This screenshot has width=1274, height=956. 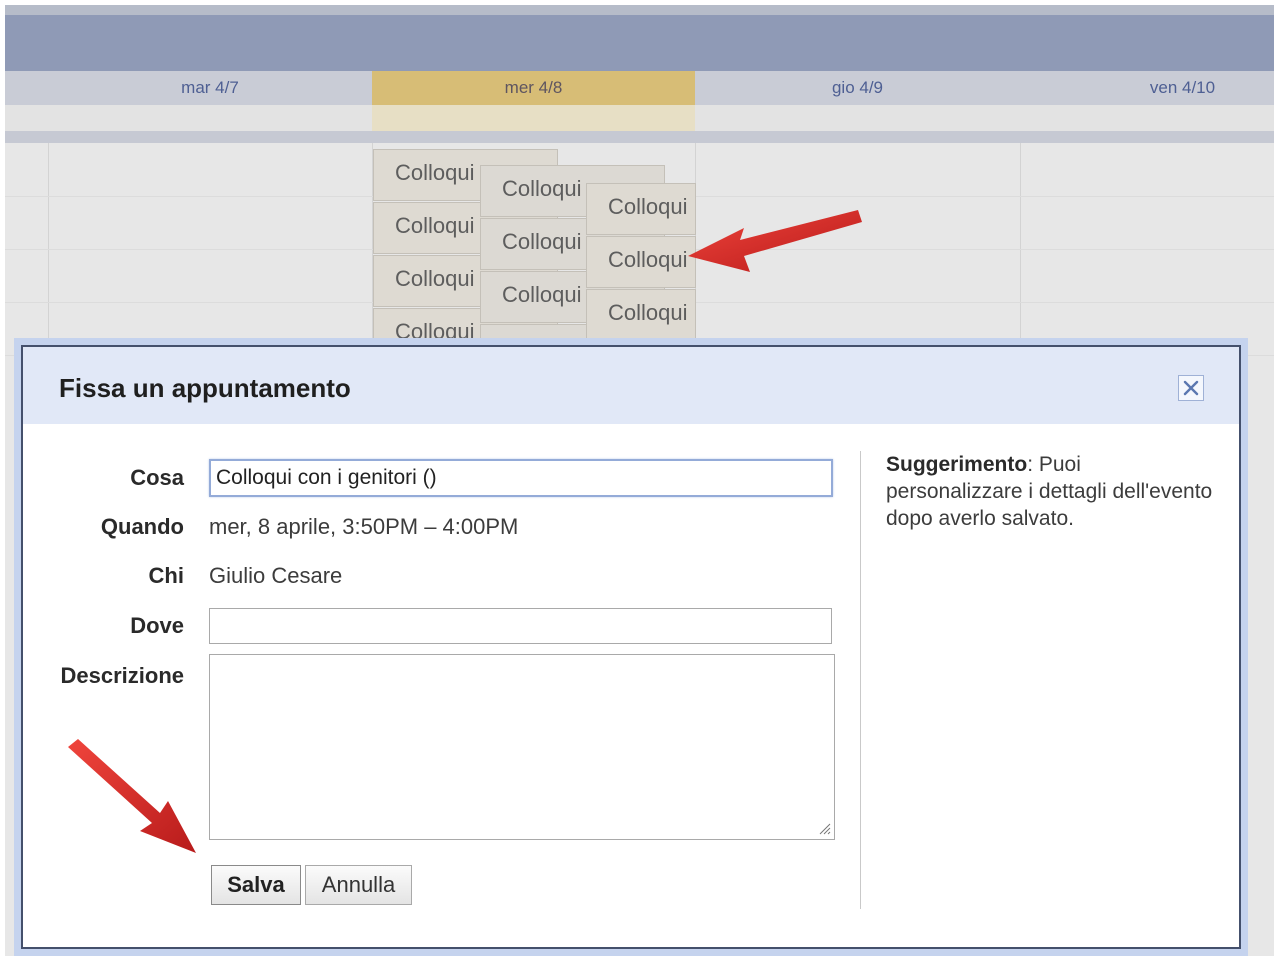 I want to click on dialog-header: Fissa un appuntamento, so click(x=631, y=385).